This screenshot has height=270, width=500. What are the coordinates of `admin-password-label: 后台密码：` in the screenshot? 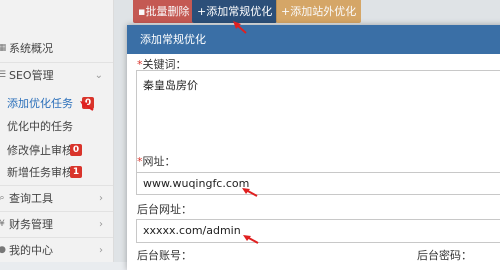 It's located at (444, 255).